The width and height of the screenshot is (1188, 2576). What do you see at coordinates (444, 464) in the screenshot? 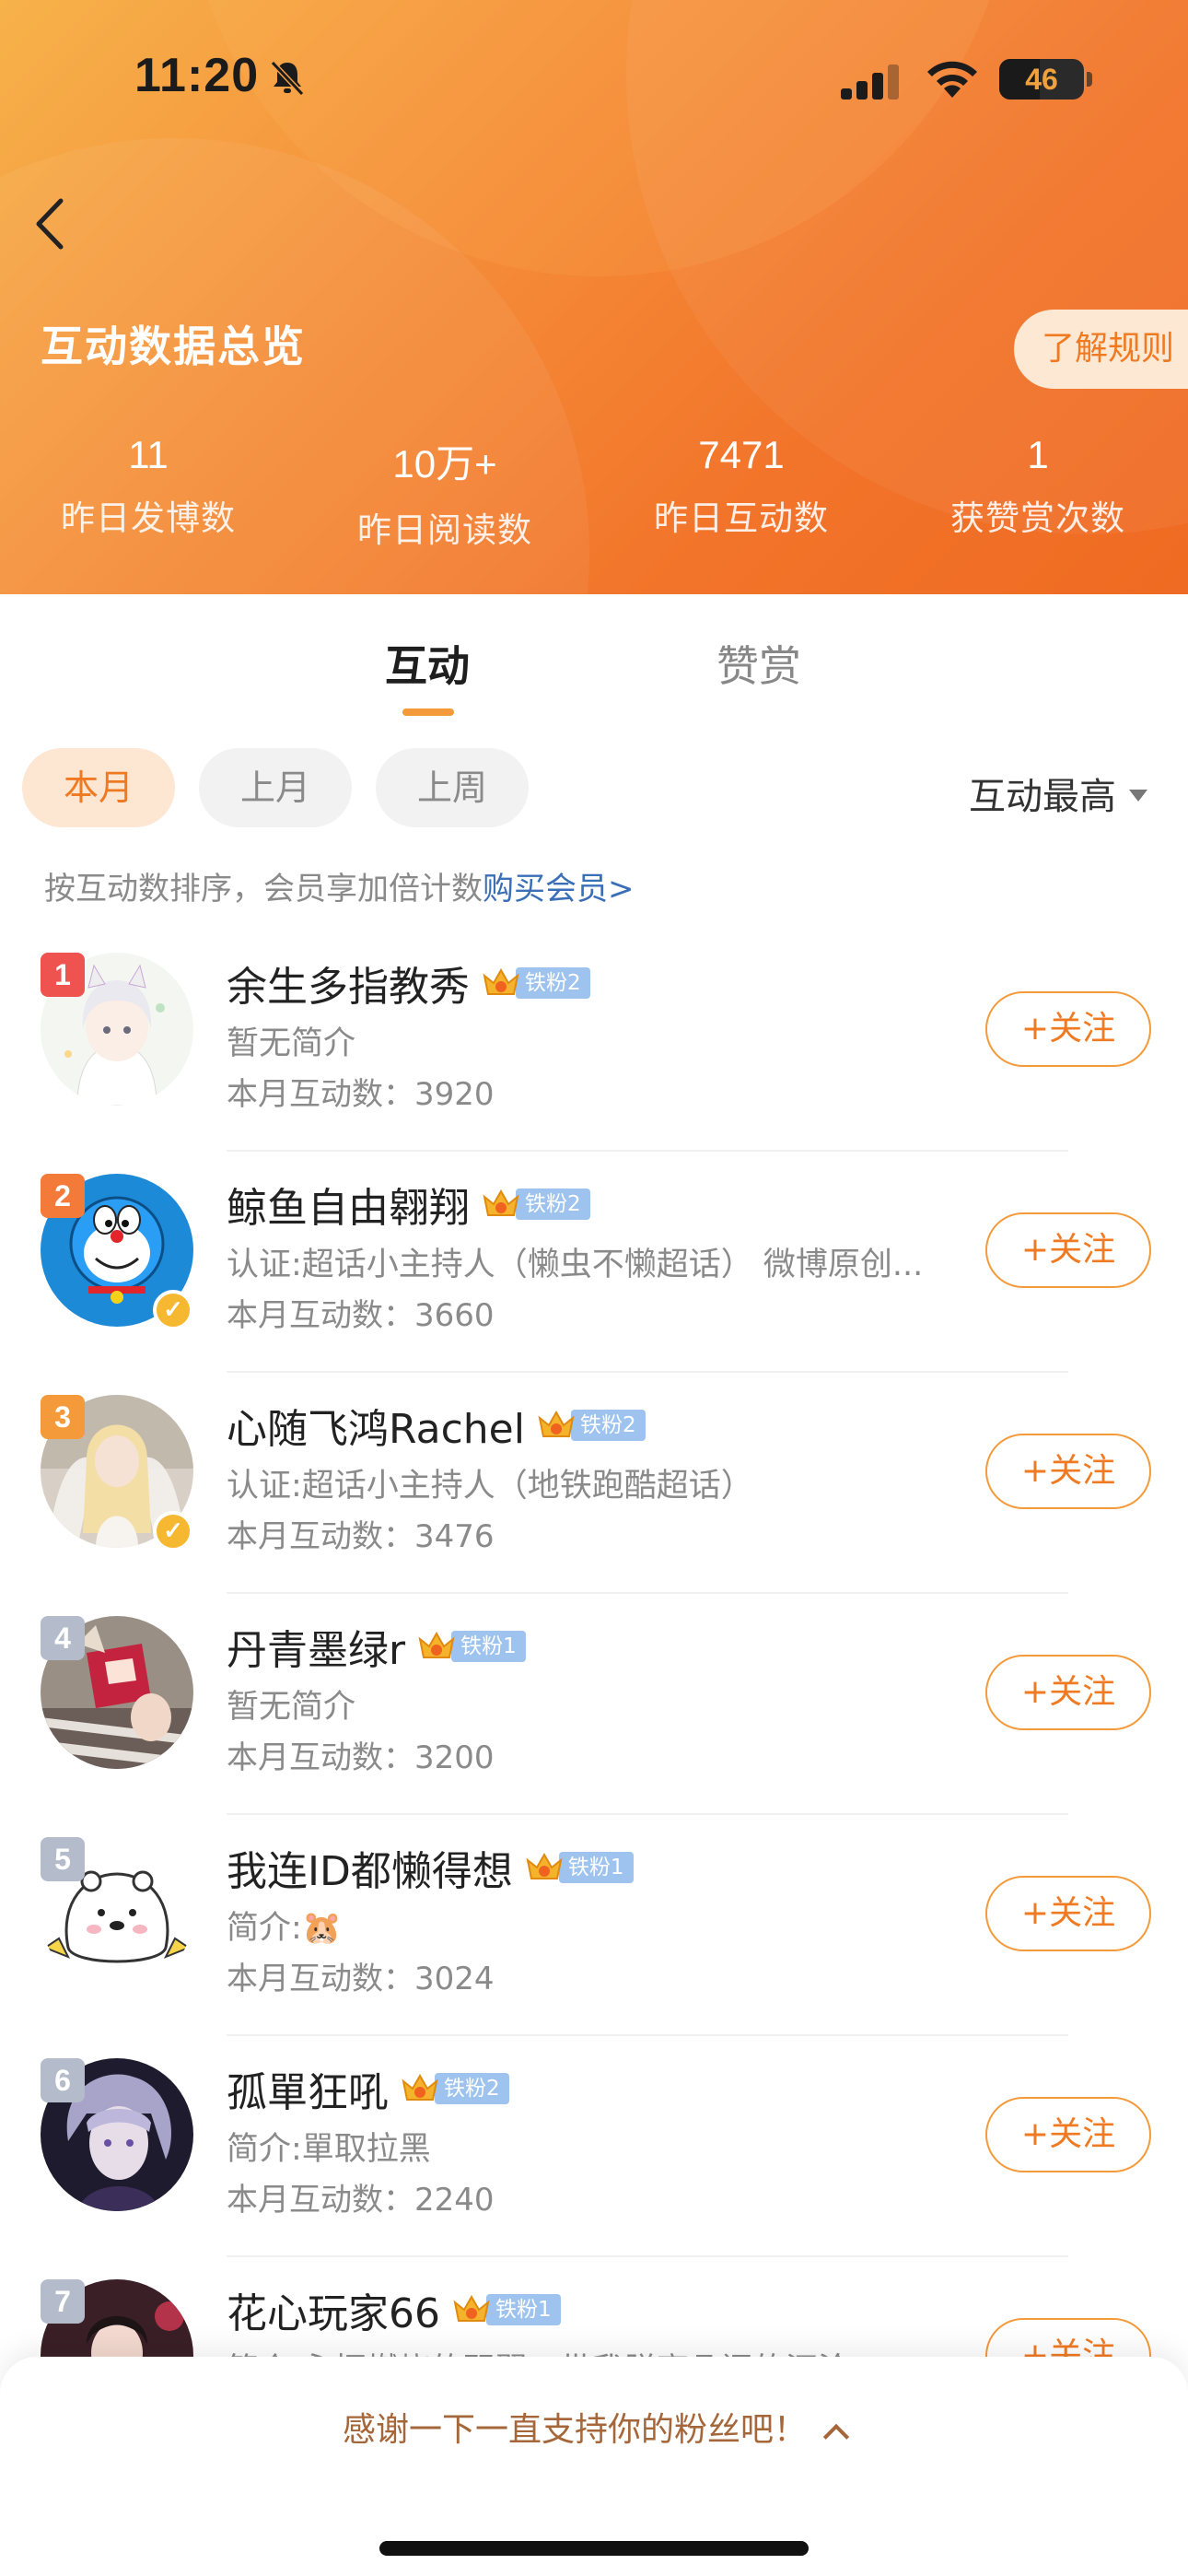
I see `stat-value: 10万+` at bounding box center [444, 464].